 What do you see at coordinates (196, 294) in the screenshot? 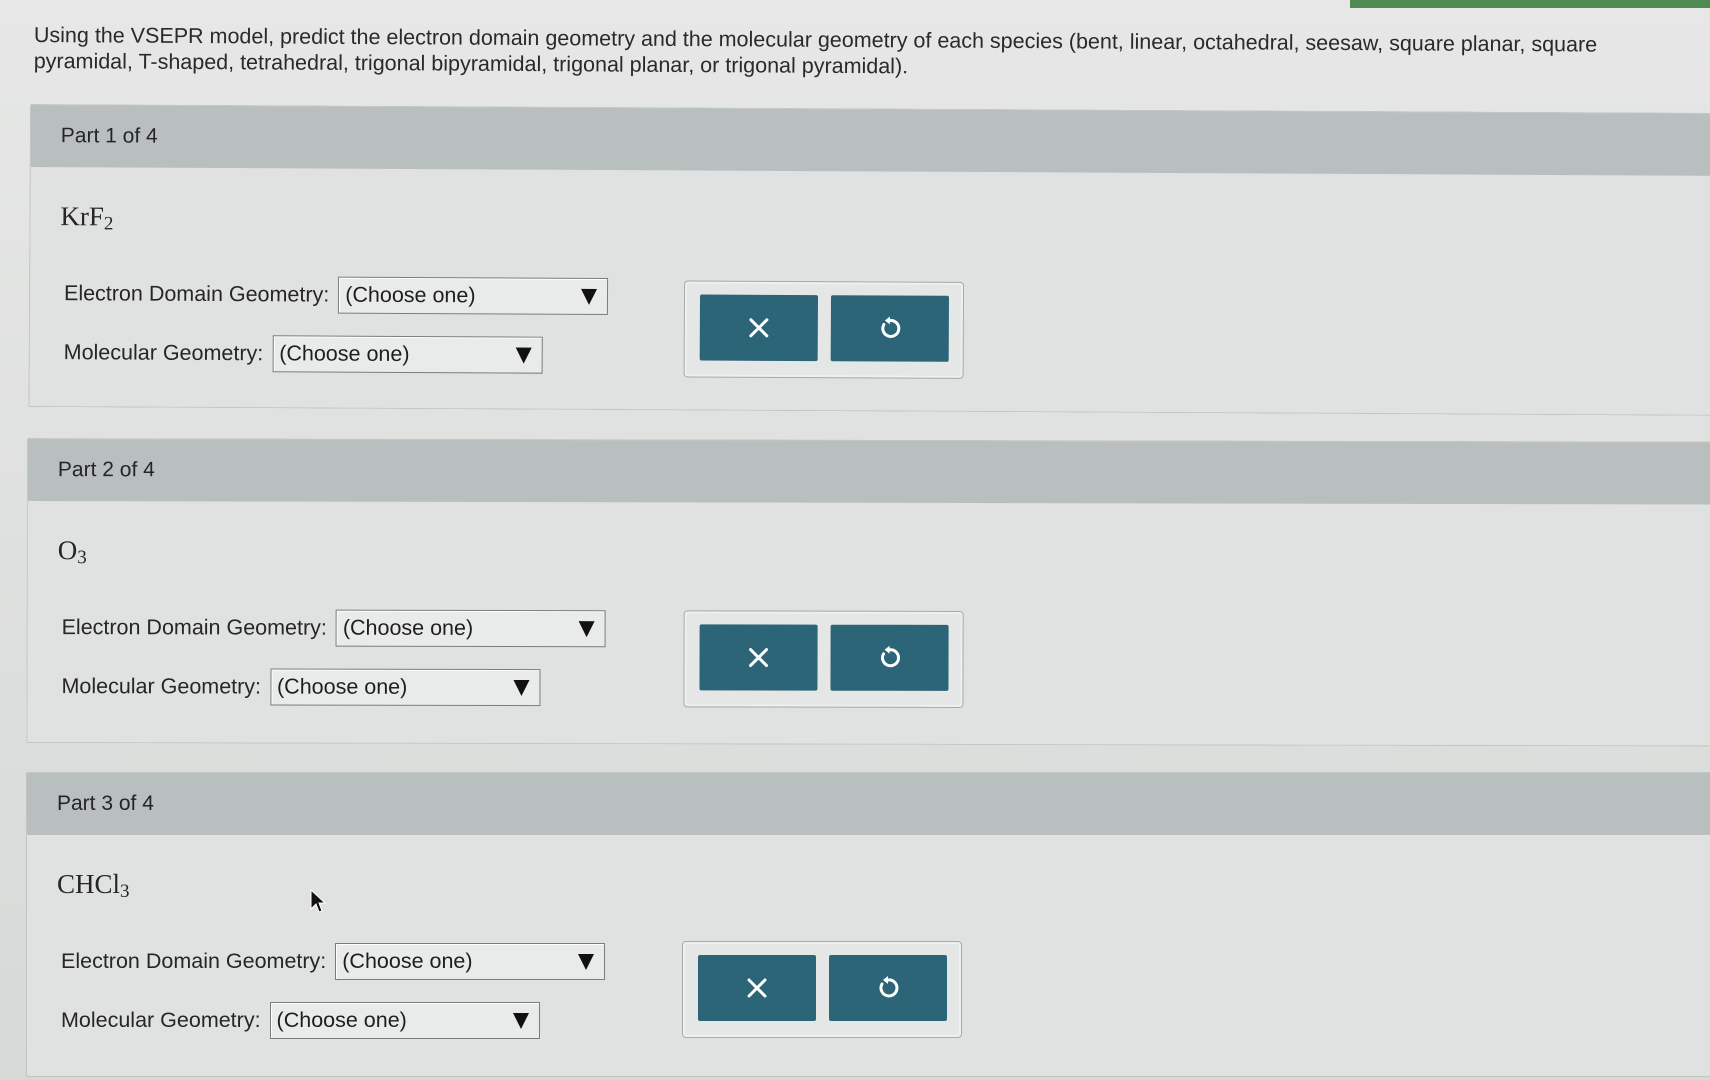
I see `part-1-electron-domain-label: Electron Domain Geometry:` at bounding box center [196, 294].